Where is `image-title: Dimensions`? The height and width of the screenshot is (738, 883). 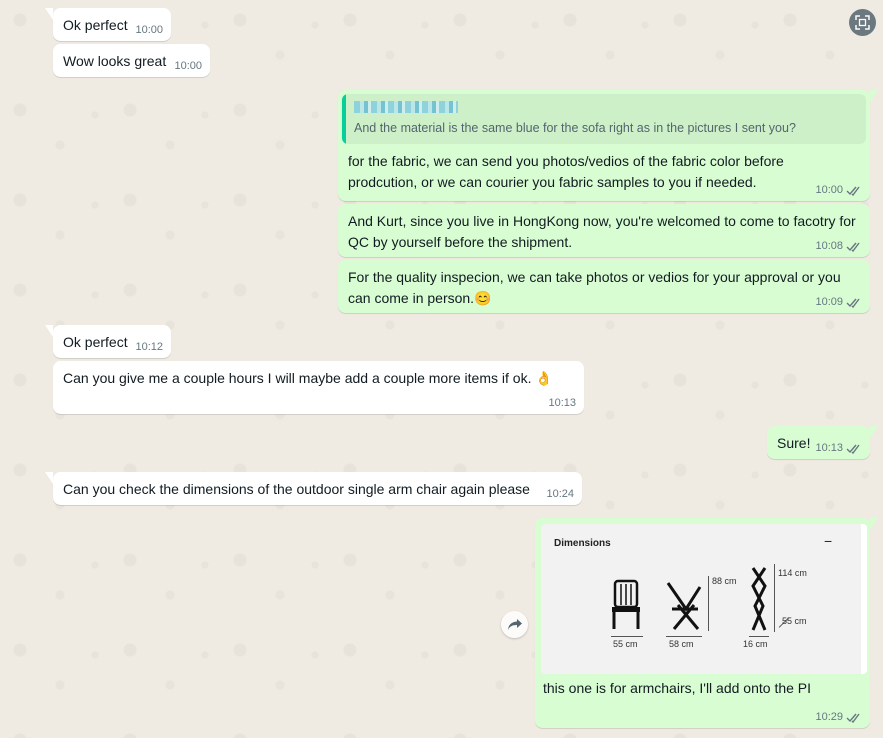 image-title: Dimensions is located at coordinates (582, 543).